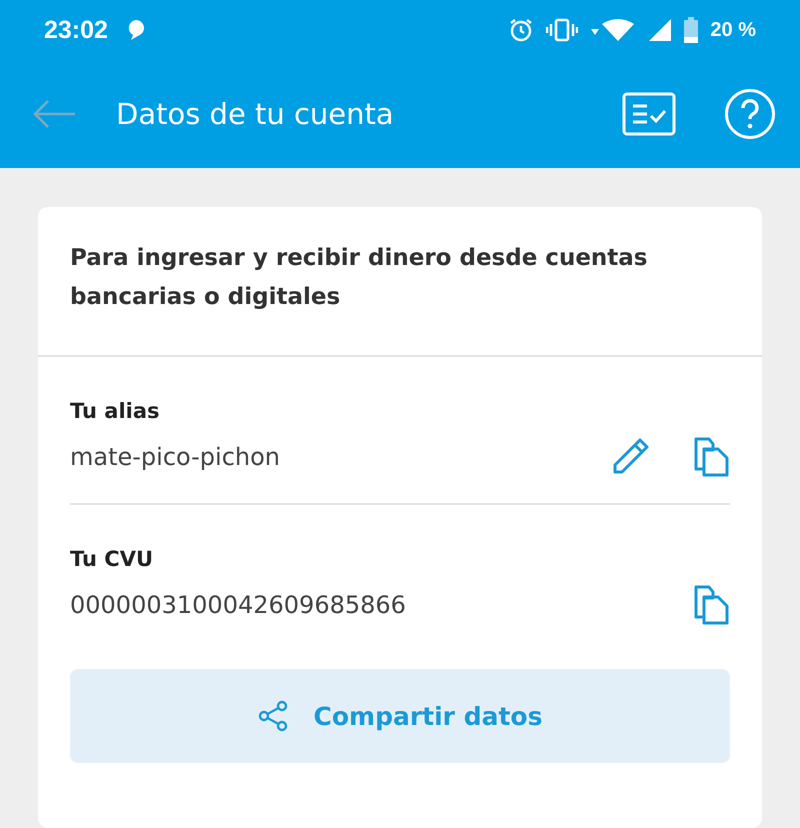  I want to click on wifi-icon, so click(613, 30).